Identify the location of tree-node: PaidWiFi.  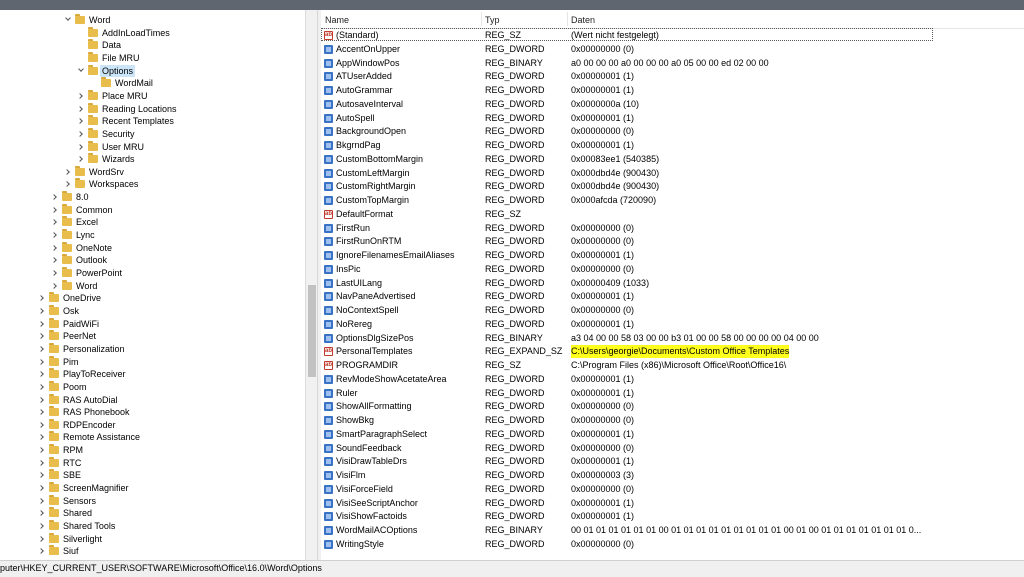
(150, 323).